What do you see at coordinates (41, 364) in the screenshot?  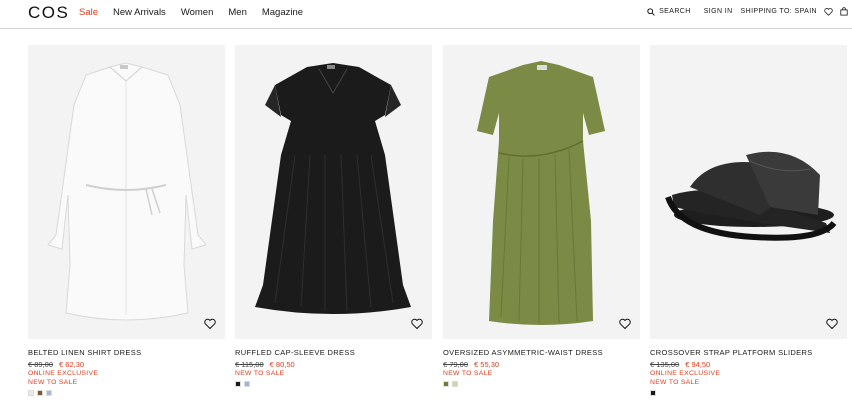 I see `original-price: € 89,00` at bounding box center [41, 364].